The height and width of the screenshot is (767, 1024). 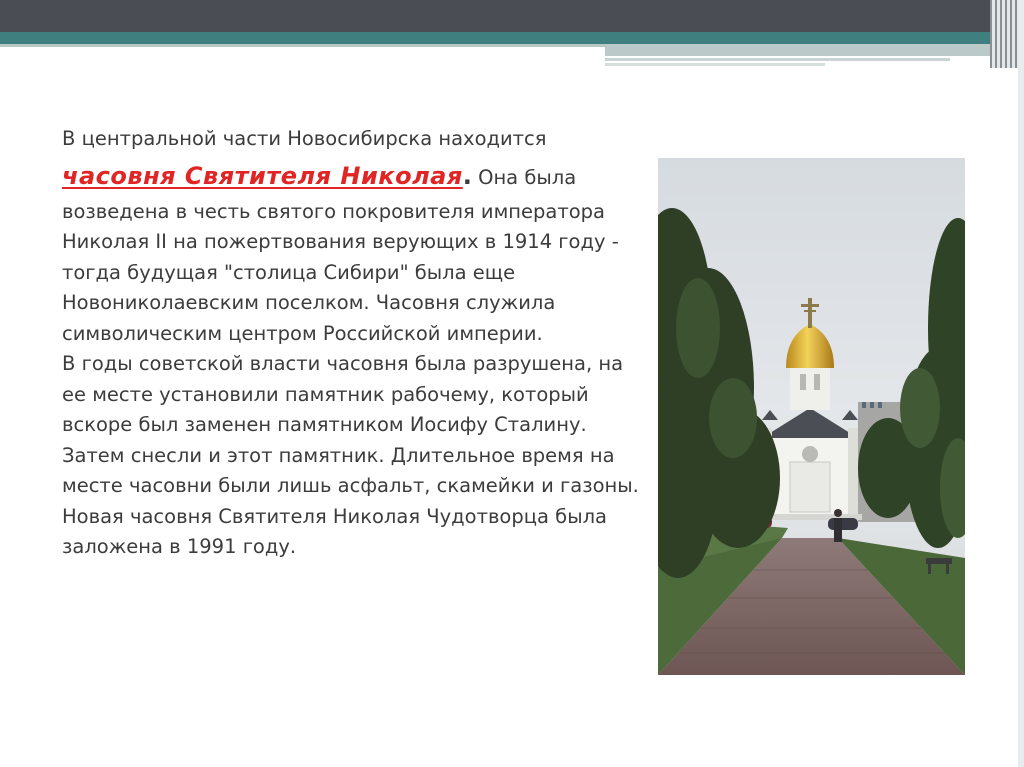 I want to click on header-right-line-short, so click(x=715, y=64).